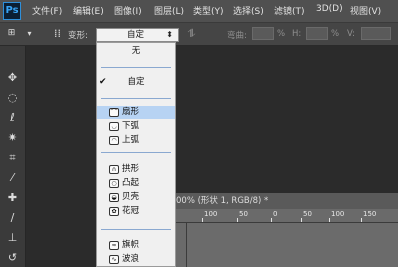 The height and width of the screenshot is (267, 398). I want to click on warp-option-arc: ⌒ 扇形, so click(136, 112).